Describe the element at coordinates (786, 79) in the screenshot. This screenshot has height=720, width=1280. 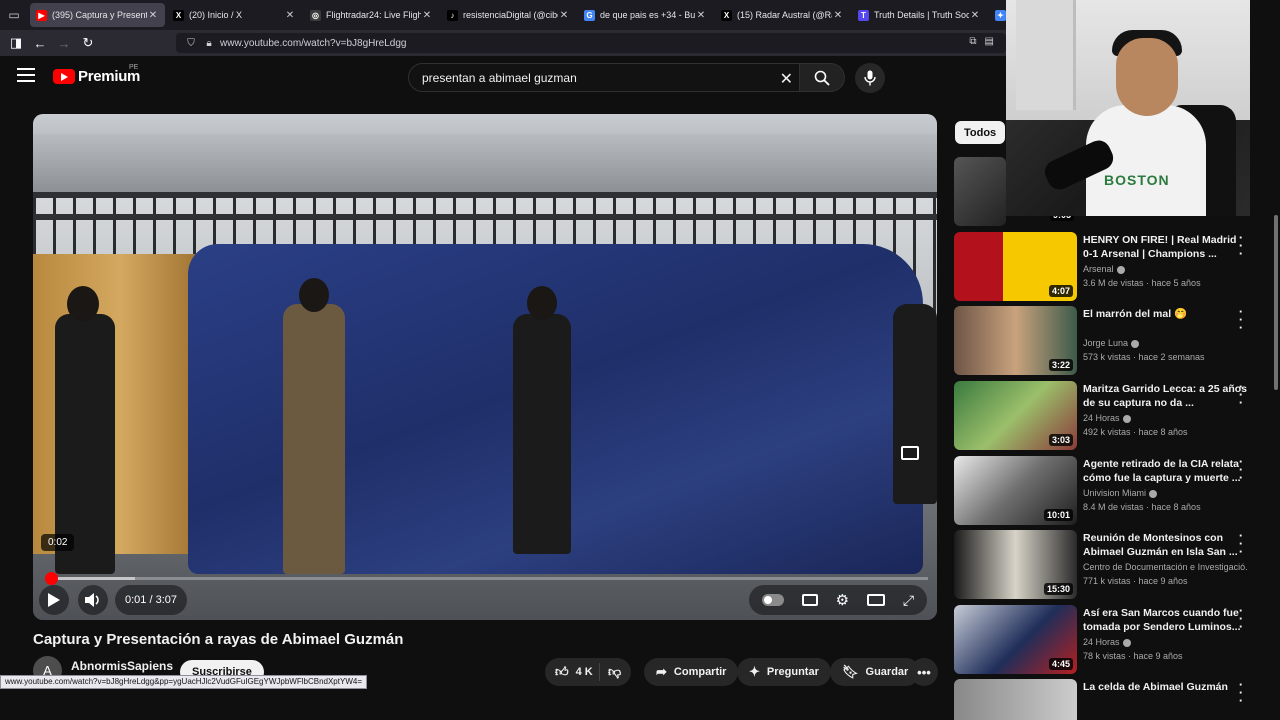
I see `clear-search-icon: ✕` at that location.